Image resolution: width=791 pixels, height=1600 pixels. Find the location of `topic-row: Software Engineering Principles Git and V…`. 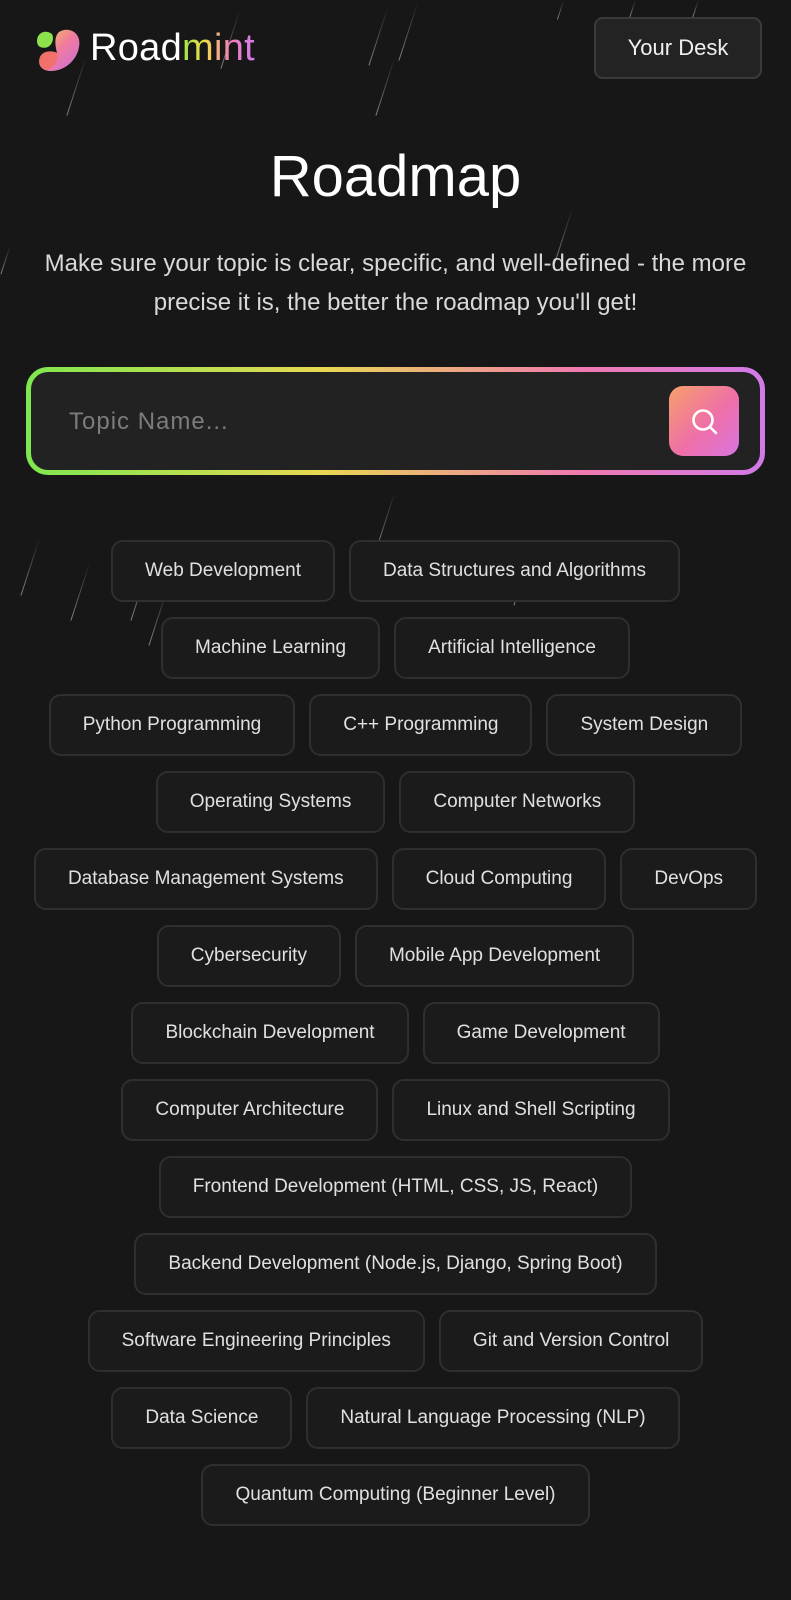

topic-row: Software Engineering Principles Git and V… is located at coordinates (395, 1341).